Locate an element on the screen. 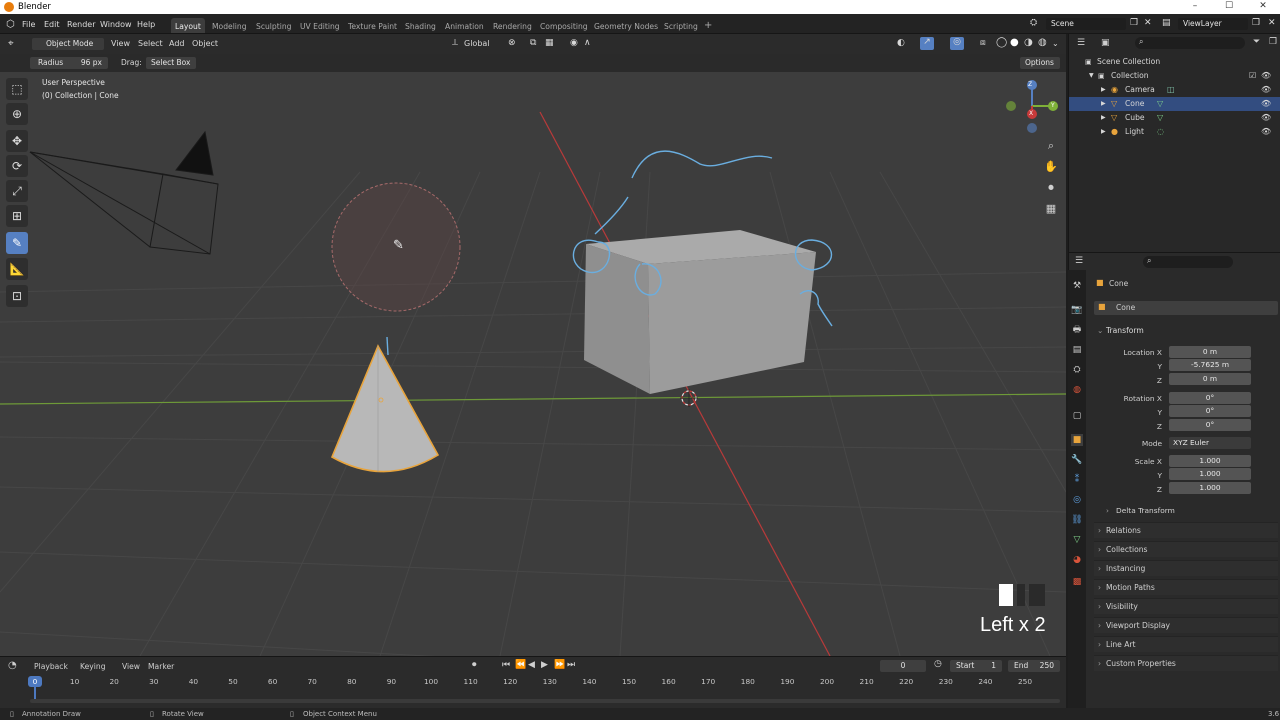 The width and height of the screenshot is (1280, 720). tab-compositing: Compositing is located at coordinates (564, 25).